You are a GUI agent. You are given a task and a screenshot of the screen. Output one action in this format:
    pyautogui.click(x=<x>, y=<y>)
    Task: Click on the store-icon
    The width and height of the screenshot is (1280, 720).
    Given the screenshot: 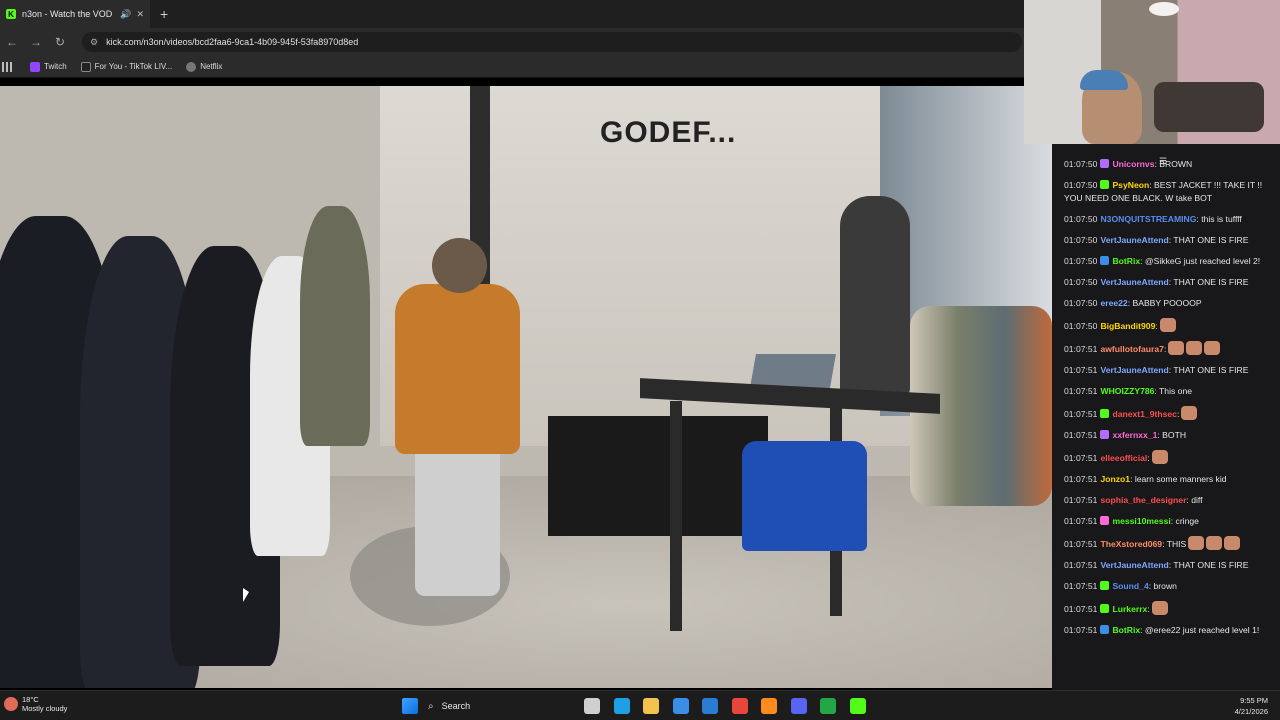 What is the action you would take?
    pyautogui.click(x=680, y=706)
    